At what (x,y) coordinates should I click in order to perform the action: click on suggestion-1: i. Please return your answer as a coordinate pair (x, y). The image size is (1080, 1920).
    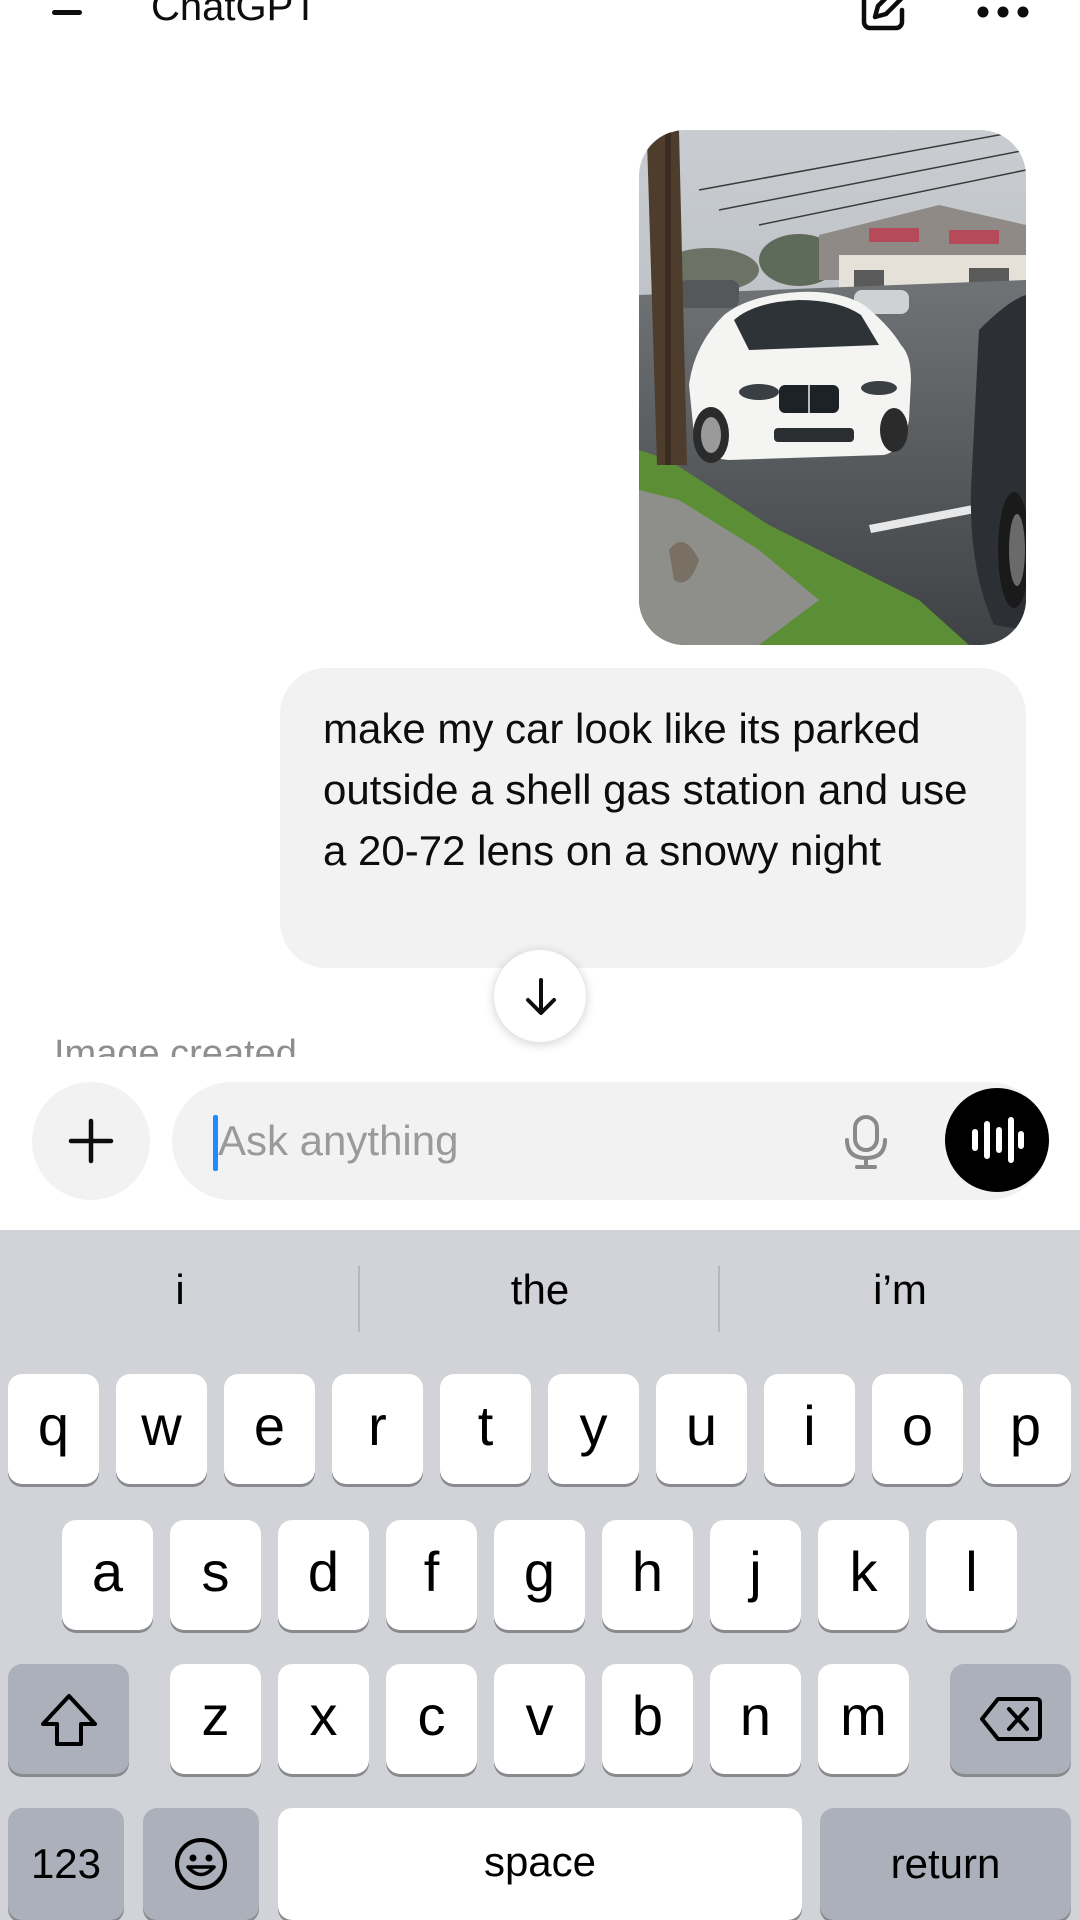
    Looking at the image, I should click on (180, 1290).